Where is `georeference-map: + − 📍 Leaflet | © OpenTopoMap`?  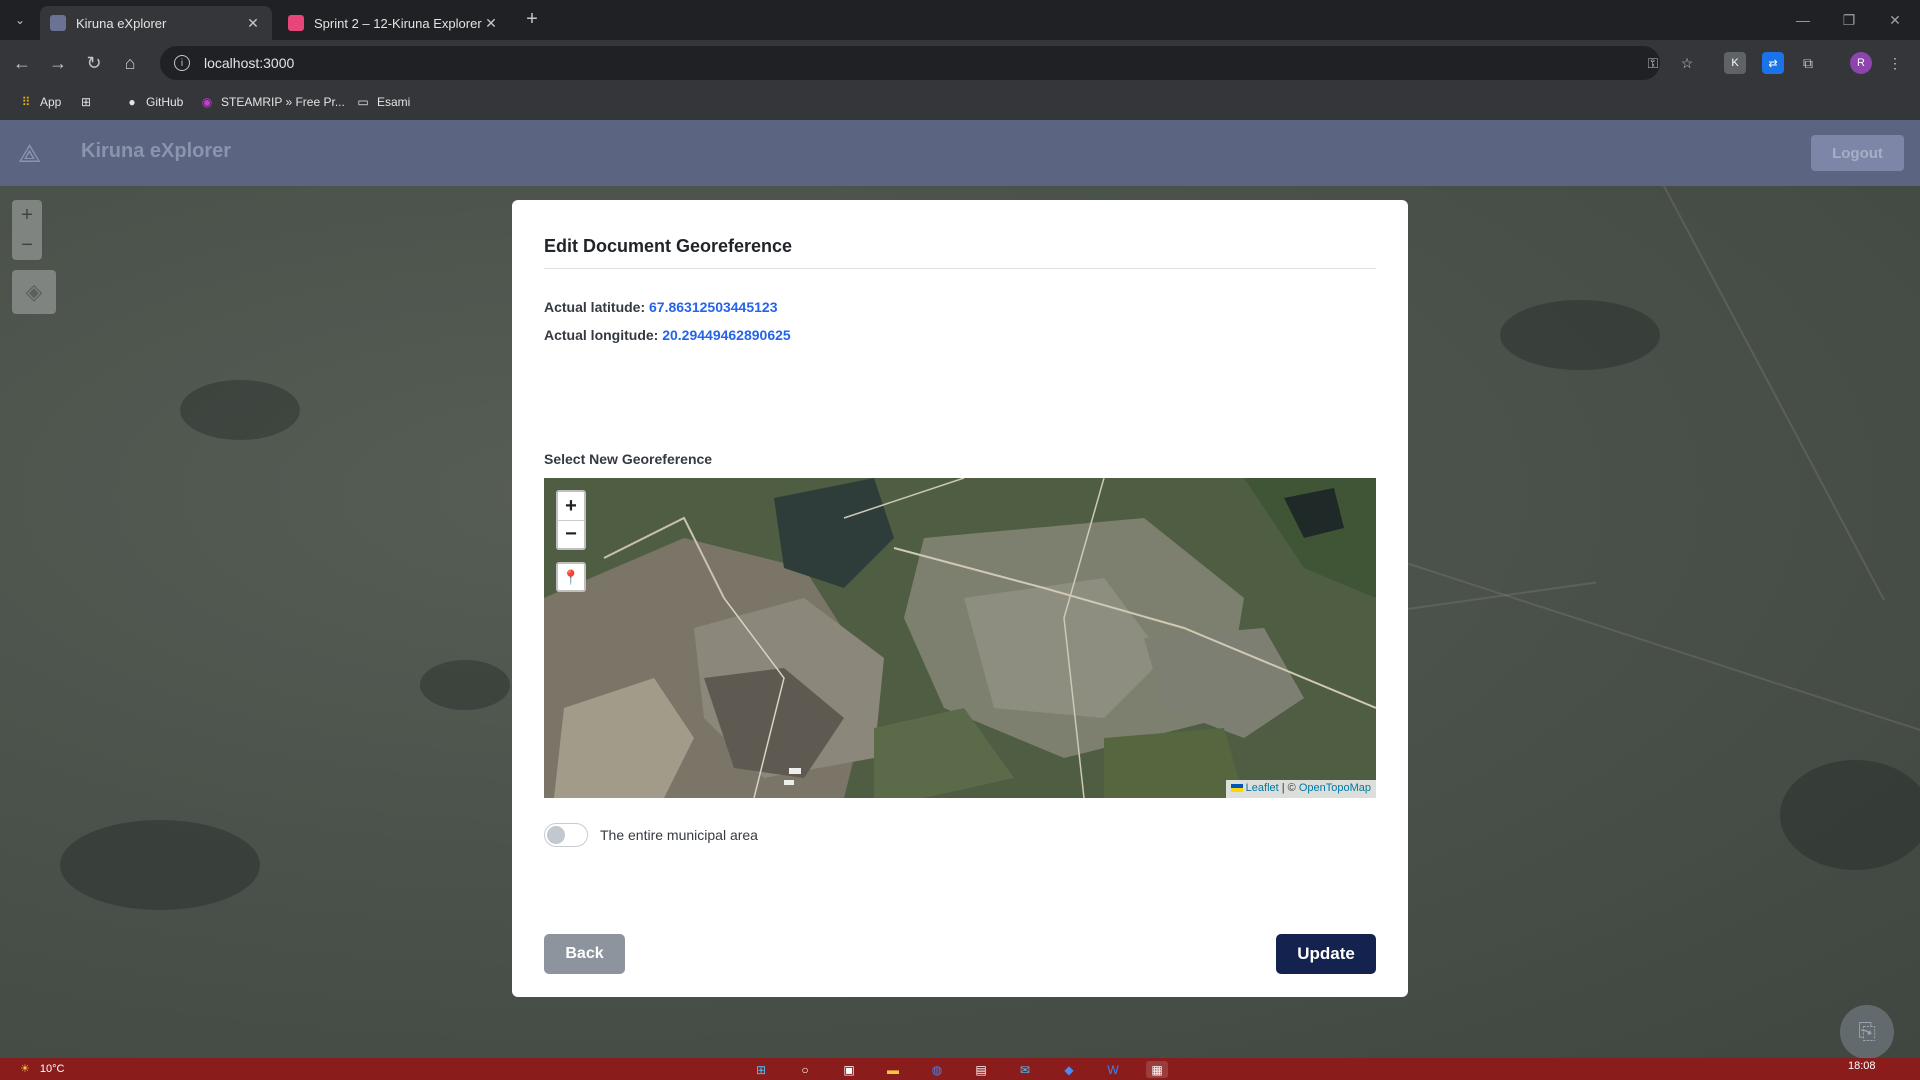 georeference-map: + − 📍 Leaflet | © OpenTopoMap is located at coordinates (960, 638).